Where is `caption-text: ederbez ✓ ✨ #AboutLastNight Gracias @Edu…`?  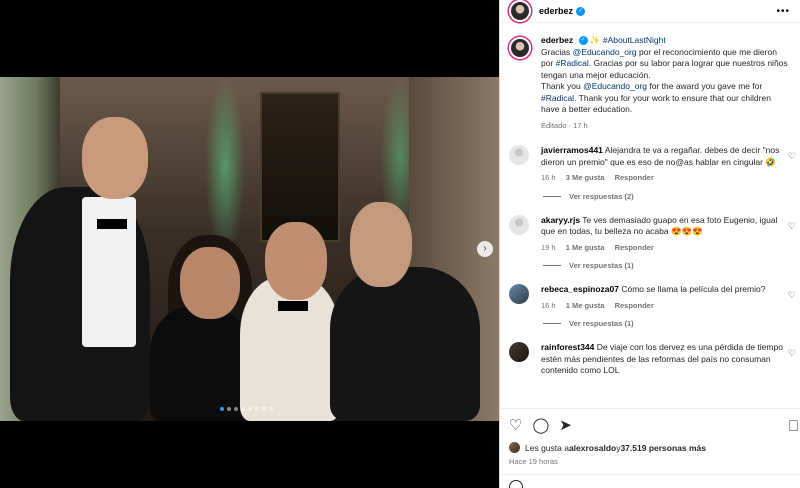
caption-text: ederbez ✓ ✨ #AboutLastNight Gracias @Edu… is located at coordinates (666, 83).